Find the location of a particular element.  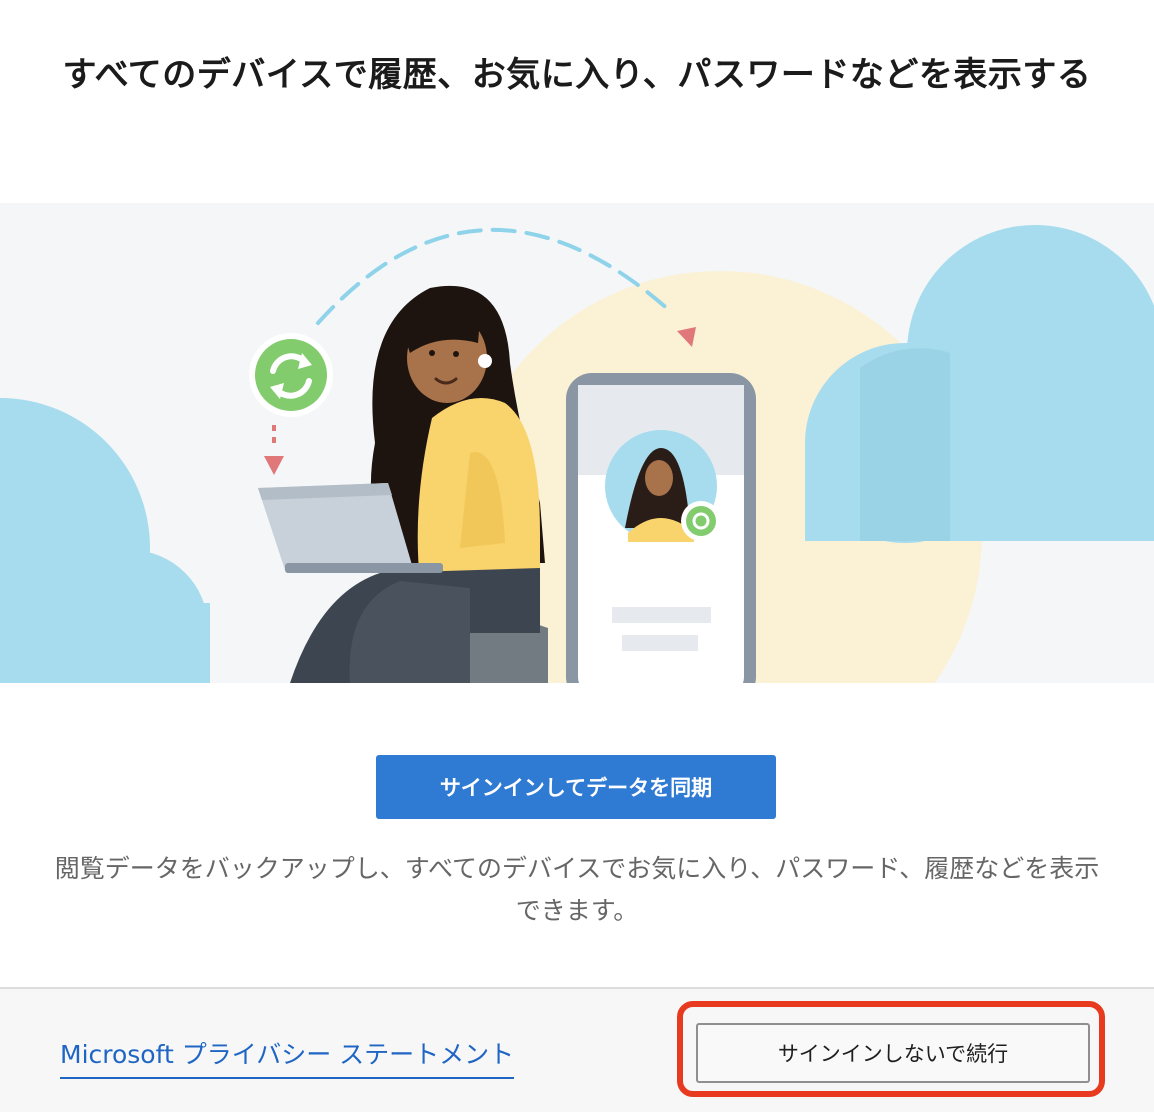

arrow-down-left is located at coordinates (274, 465).